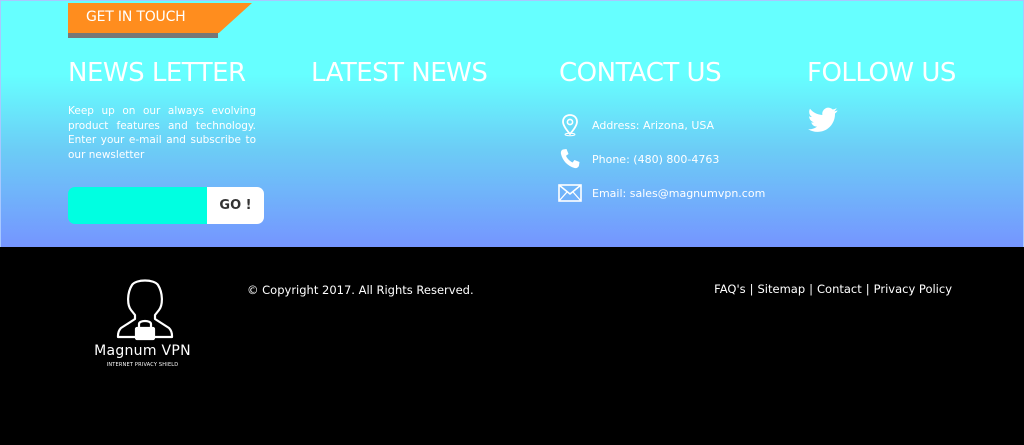 The height and width of the screenshot is (445, 1024). What do you see at coordinates (729, 289) in the screenshot?
I see `footer-link-faqs: FAQ's` at bounding box center [729, 289].